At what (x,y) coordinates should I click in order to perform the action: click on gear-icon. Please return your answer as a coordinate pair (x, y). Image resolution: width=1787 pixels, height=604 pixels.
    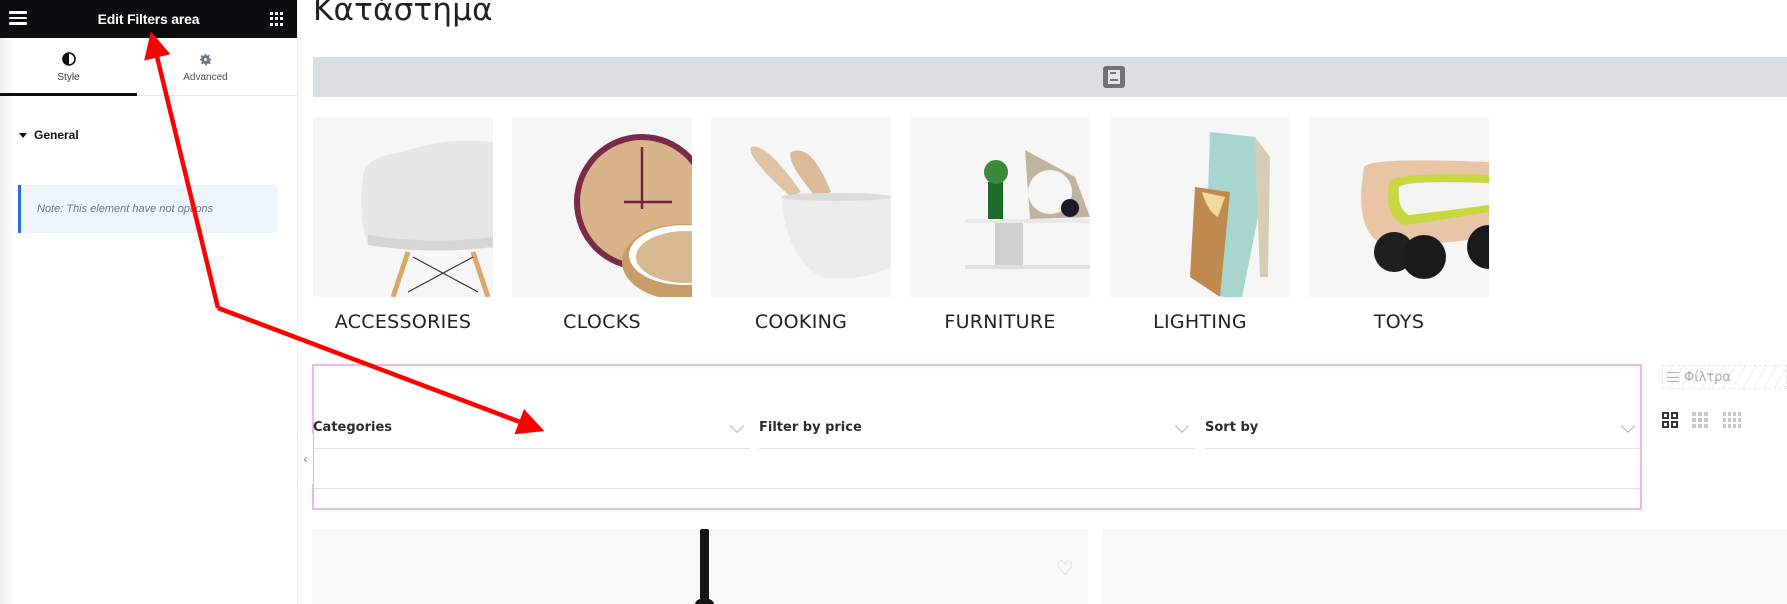
    Looking at the image, I should click on (205, 59).